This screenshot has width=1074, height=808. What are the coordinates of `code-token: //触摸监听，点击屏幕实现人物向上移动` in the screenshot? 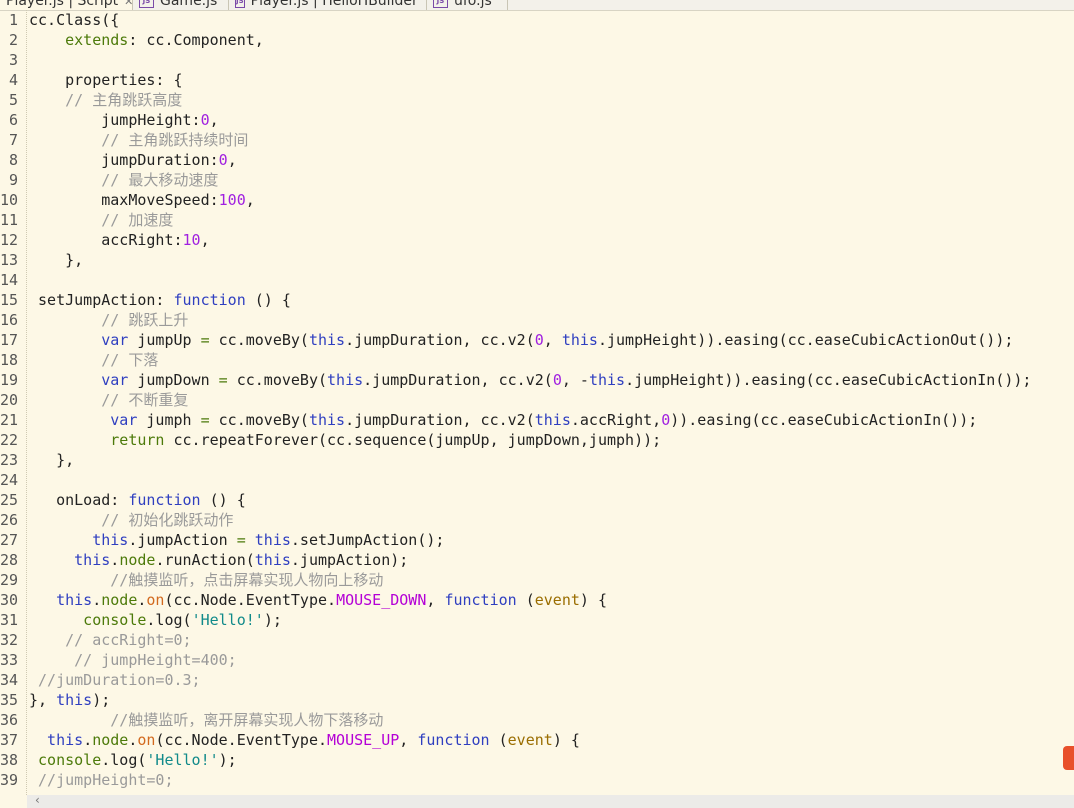 It's located at (206, 580).